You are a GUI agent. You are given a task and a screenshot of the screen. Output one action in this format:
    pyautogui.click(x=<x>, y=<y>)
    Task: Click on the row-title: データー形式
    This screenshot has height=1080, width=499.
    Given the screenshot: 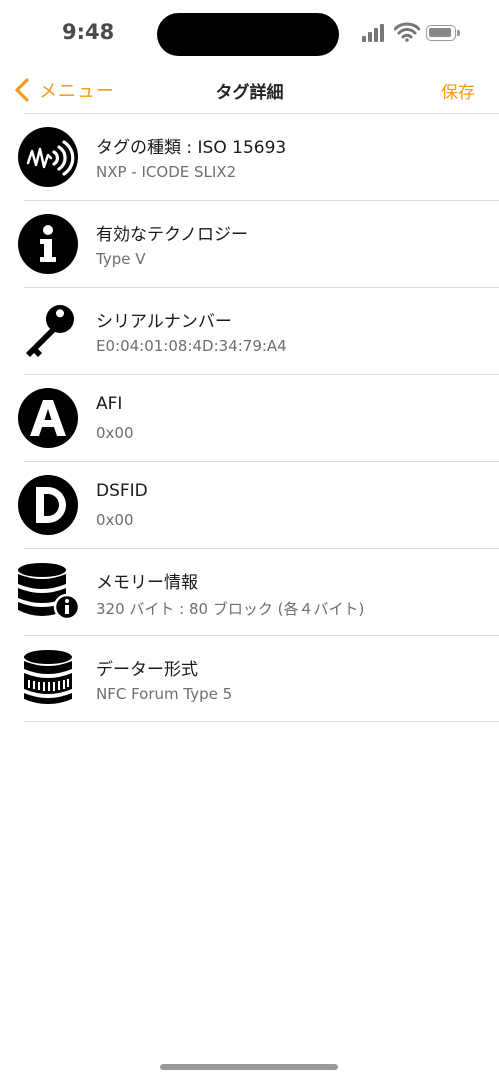 What is the action you would take?
    pyautogui.click(x=147, y=670)
    